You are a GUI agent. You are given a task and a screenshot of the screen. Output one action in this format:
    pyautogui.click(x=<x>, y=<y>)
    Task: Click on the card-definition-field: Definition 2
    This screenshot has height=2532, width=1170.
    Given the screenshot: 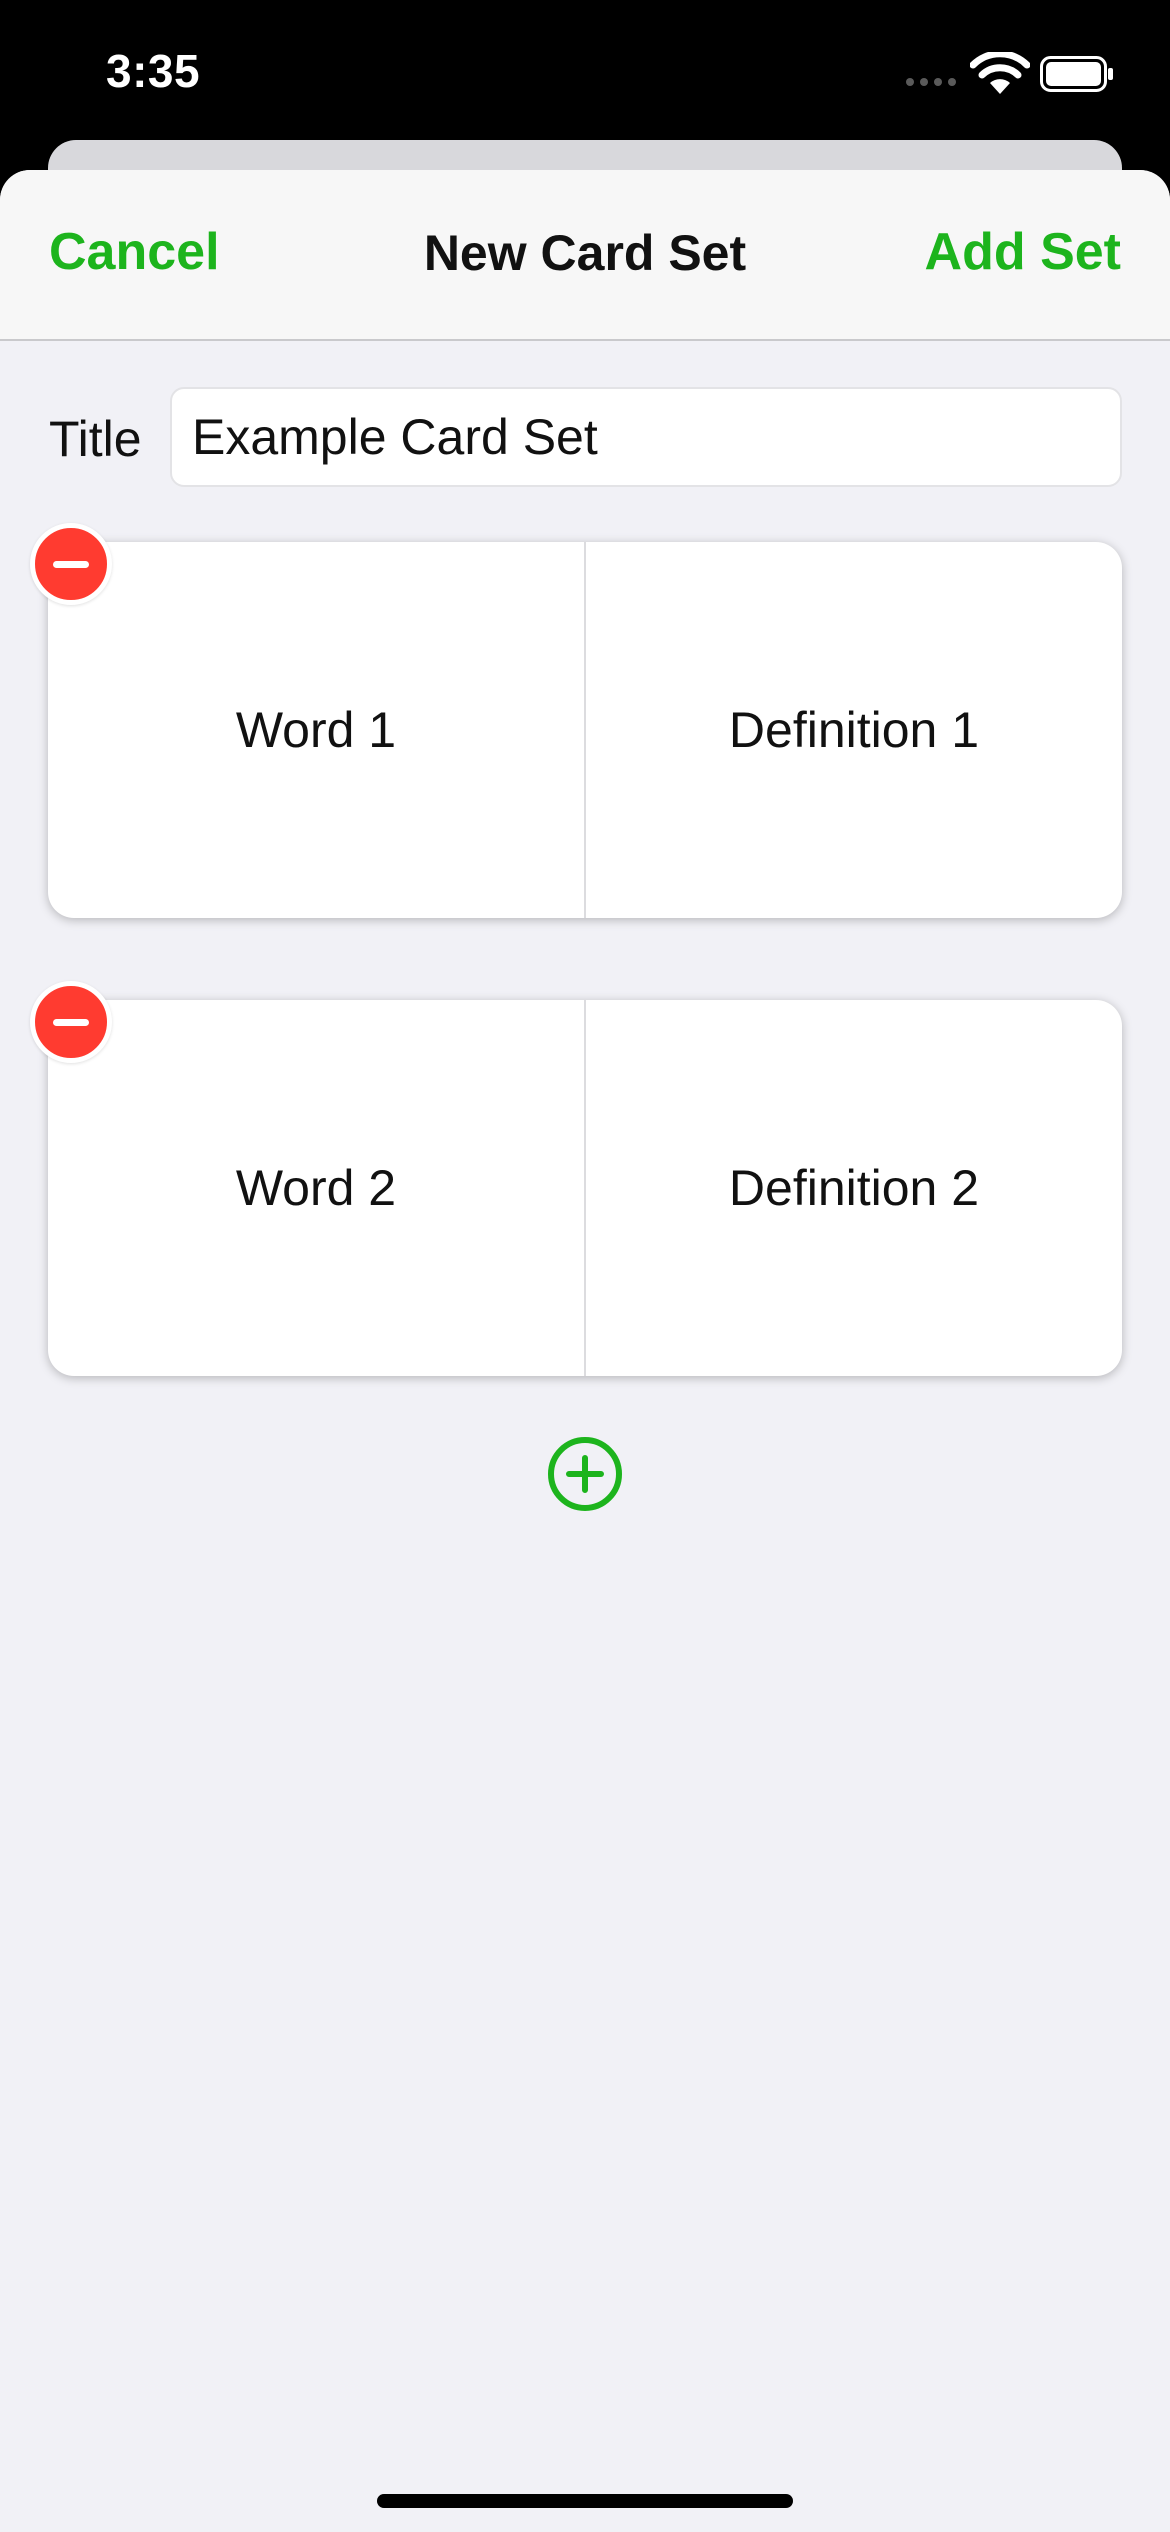 What is the action you would take?
    pyautogui.click(x=854, y=1188)
    